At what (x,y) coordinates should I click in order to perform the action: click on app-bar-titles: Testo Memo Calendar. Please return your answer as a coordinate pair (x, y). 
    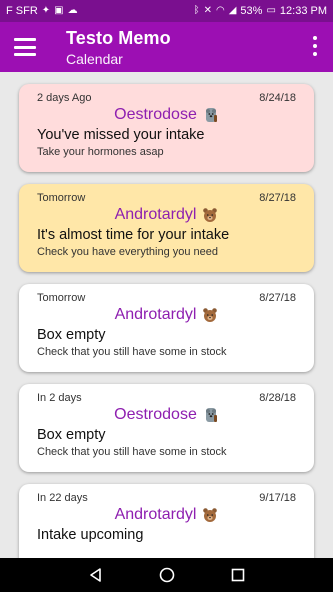
    Looking at the image, I should click on (118, 47).